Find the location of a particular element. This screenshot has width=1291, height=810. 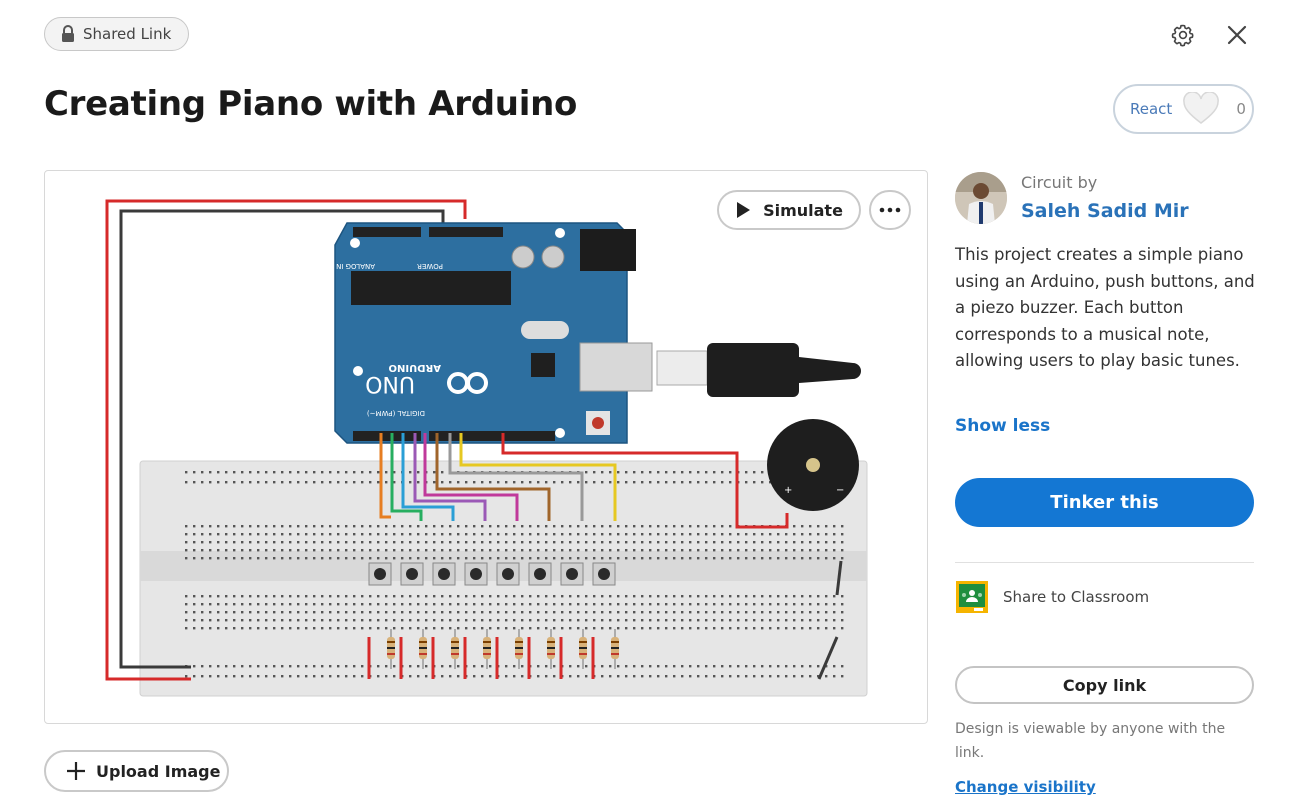

google-classroom-icon is located at coordinates (972, 597).